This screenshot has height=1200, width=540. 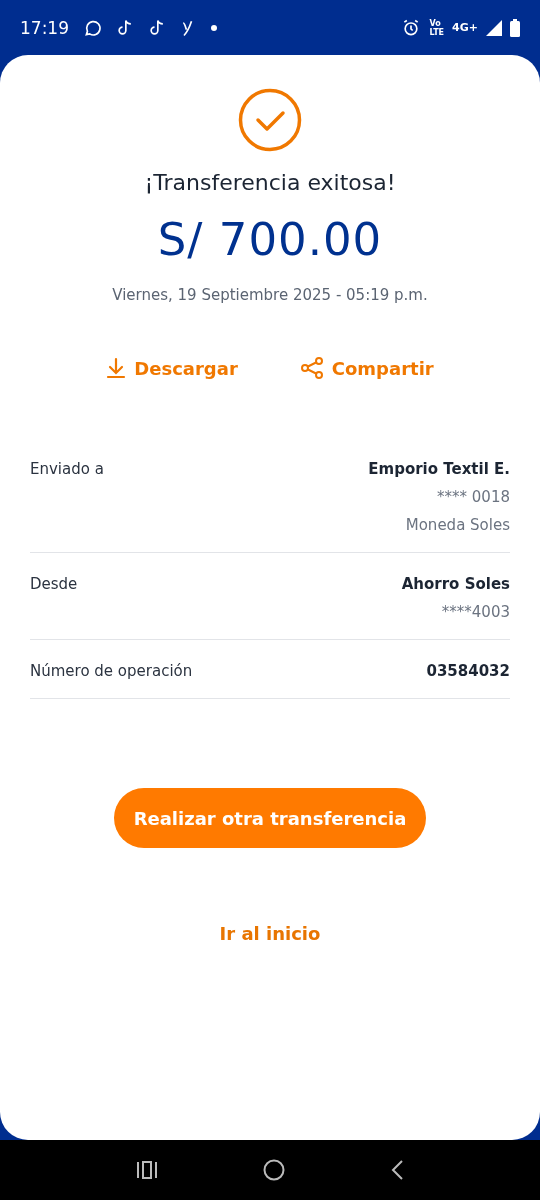 I want to click on detail-value: ****4003, so click(x=475, y=612).